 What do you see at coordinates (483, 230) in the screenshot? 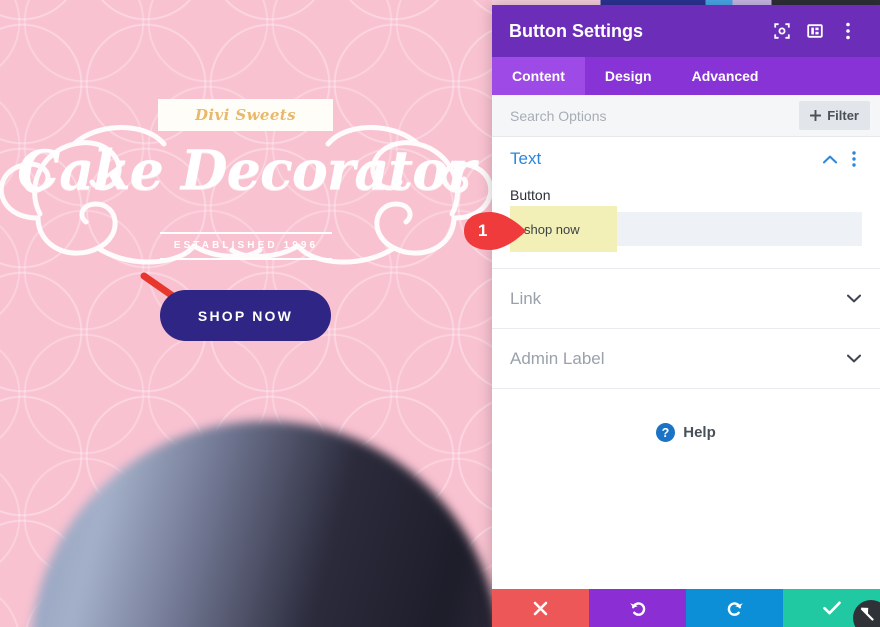
I see `annotation-marker-number: 1` at bounding box center [483, 230].